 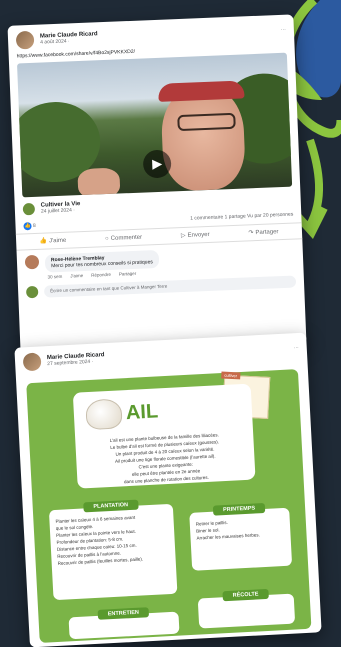 I want to click on like-reaction-icon: 👍, so click(x=27, y=226).